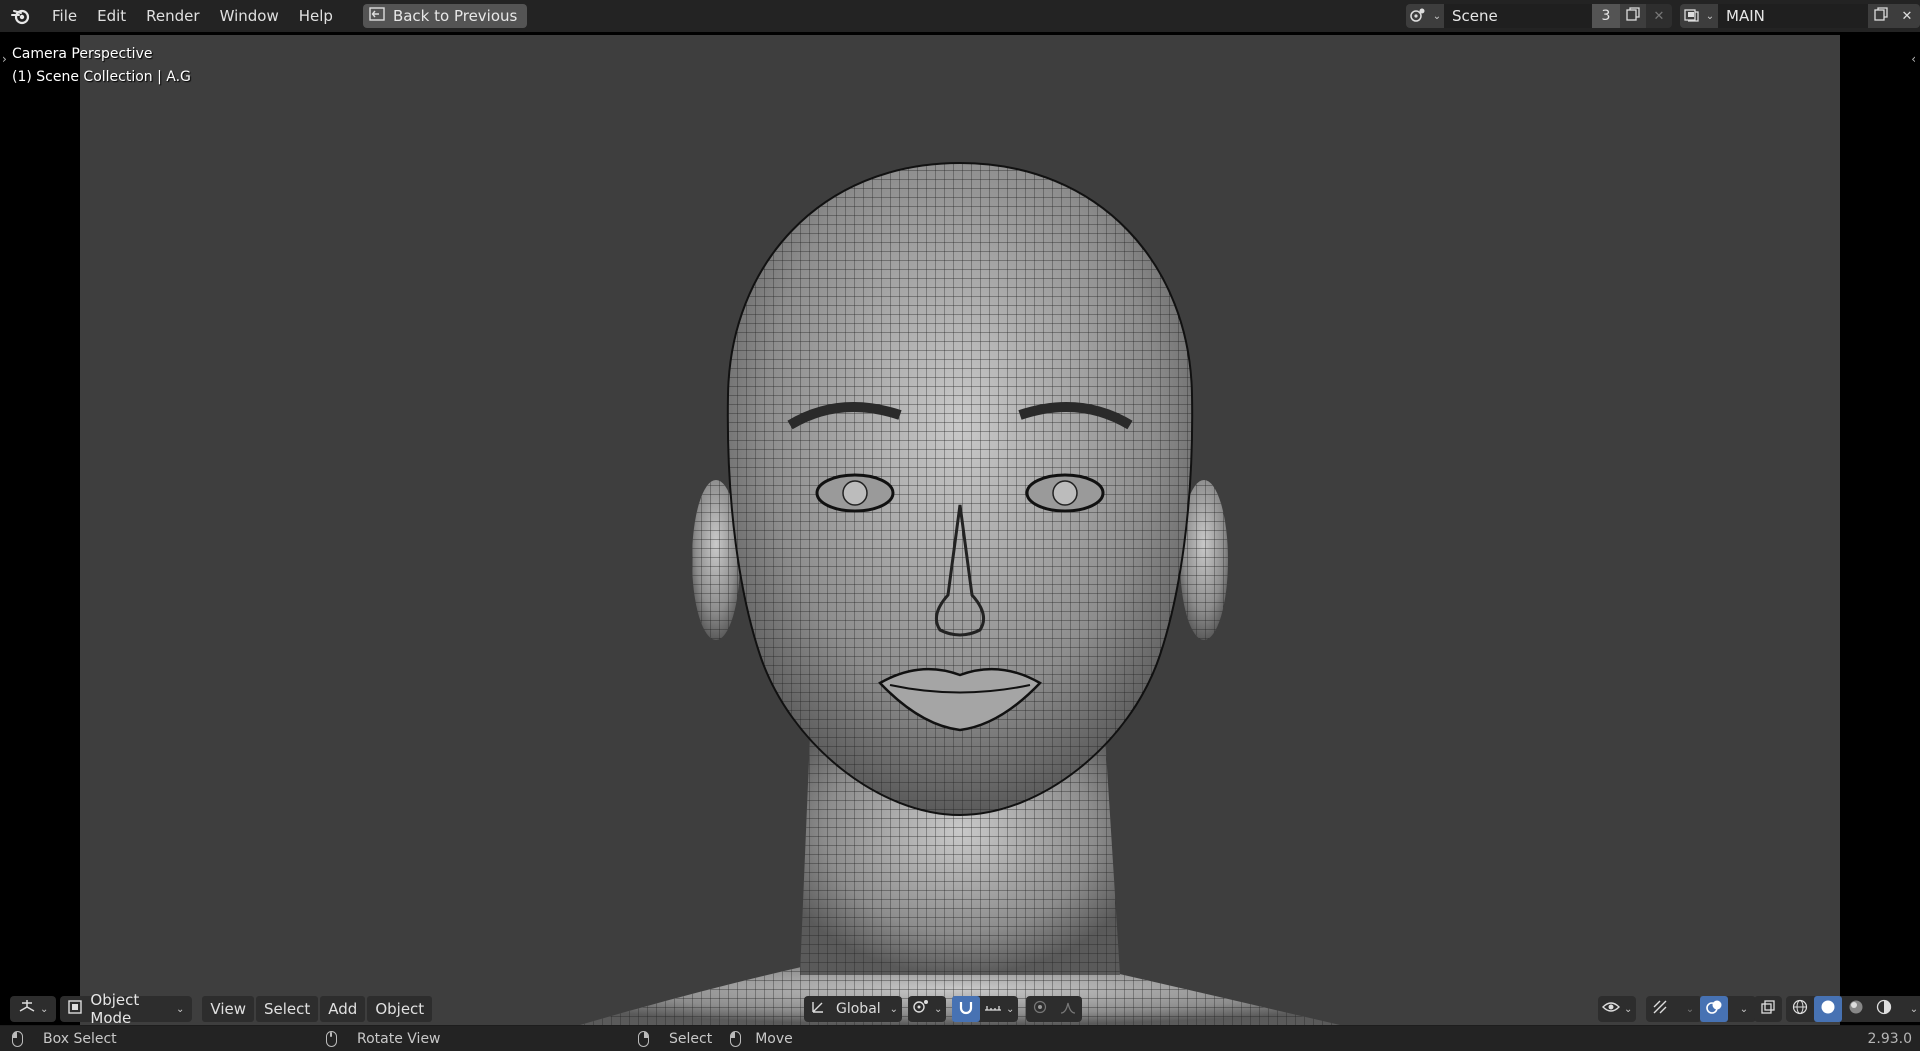 The height and width of the screenshot is (1051, 1920). I want to click on eye-icon, so click(1611, 1009).